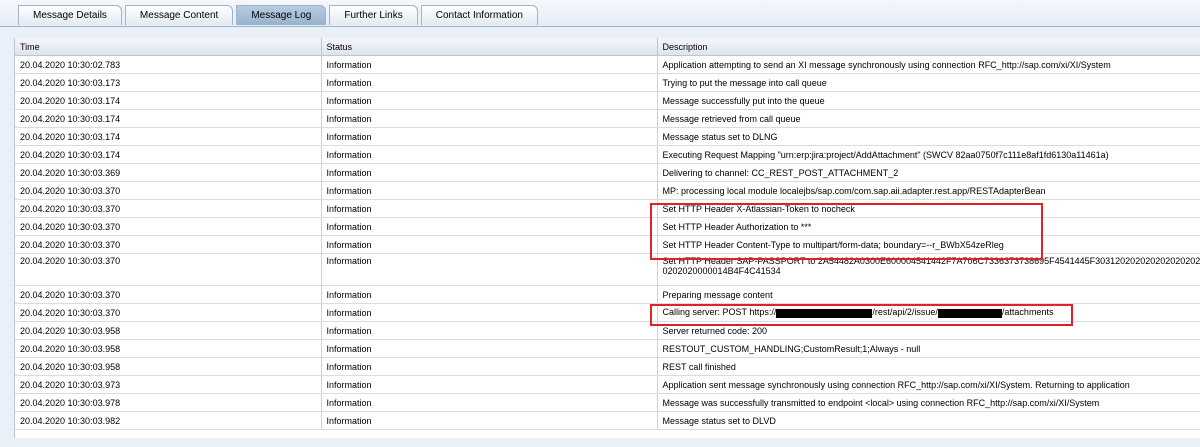  Describe the element at coordinates (70, 15) in the screenshot. I see `tab-message-details: Message Details` at that location.